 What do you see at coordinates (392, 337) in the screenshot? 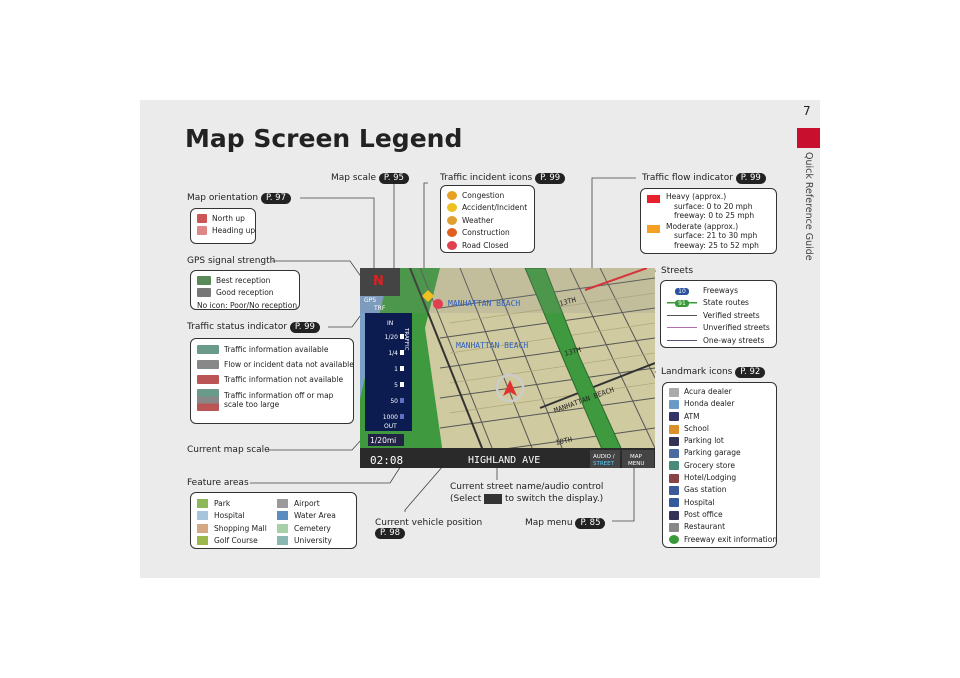
I see `scale-level: 1/20` at bounding box center [392, 337].